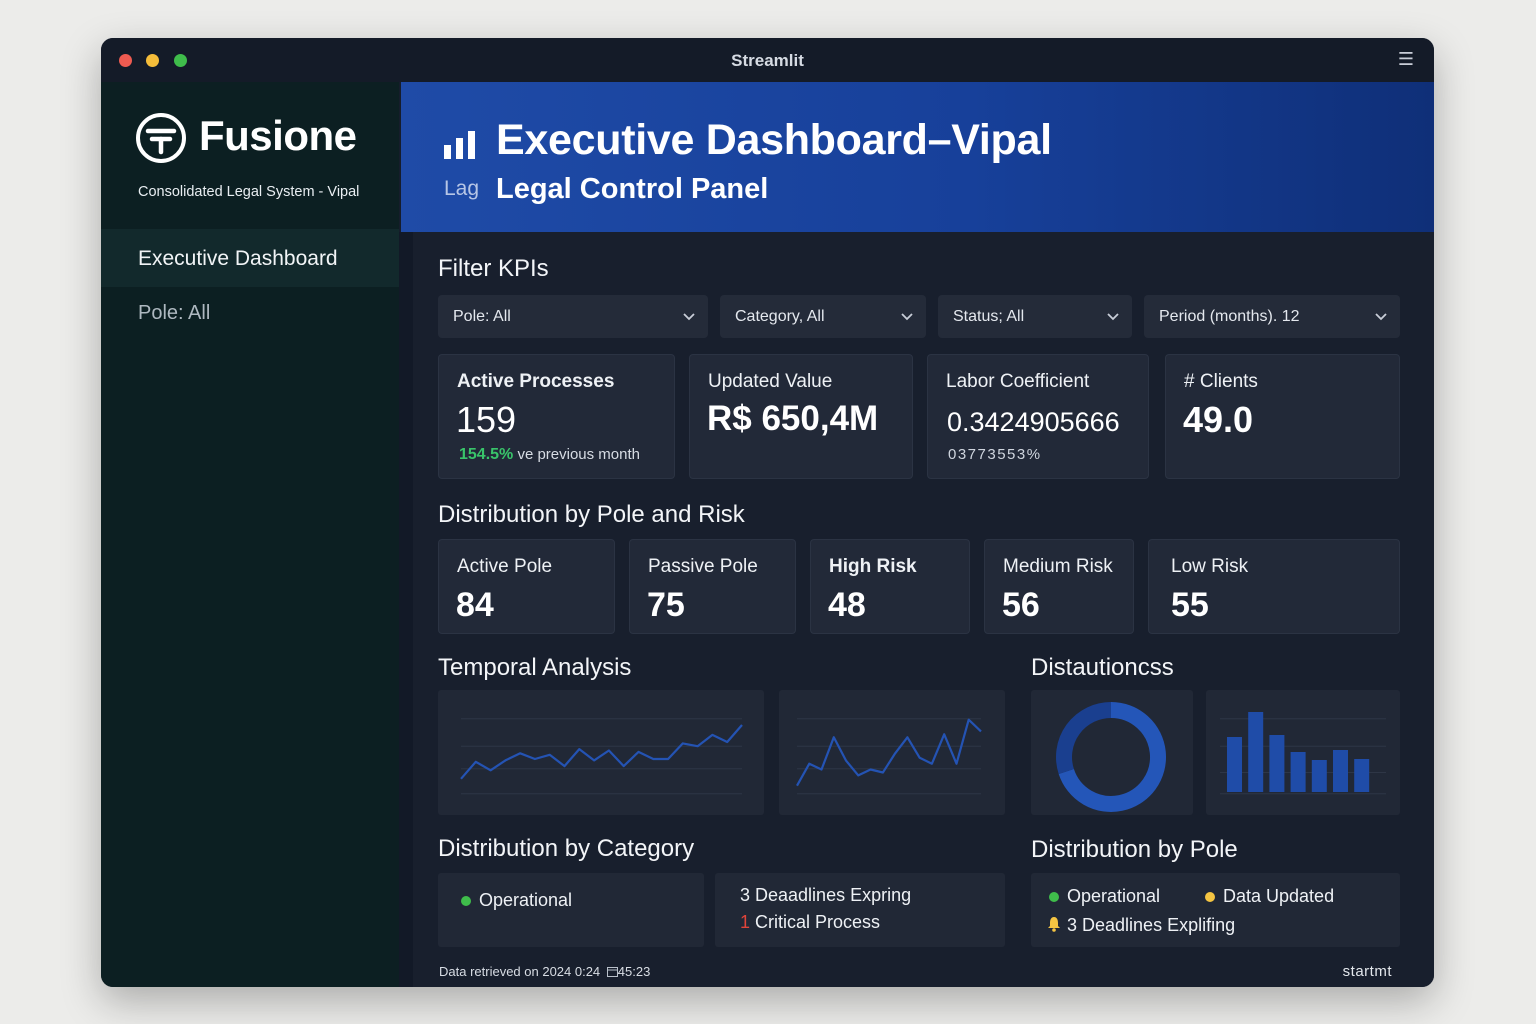  Describe the element at coordinates (1229, 316) in the screenshot. I see `period-select-value: Period (months). 12` at that location.